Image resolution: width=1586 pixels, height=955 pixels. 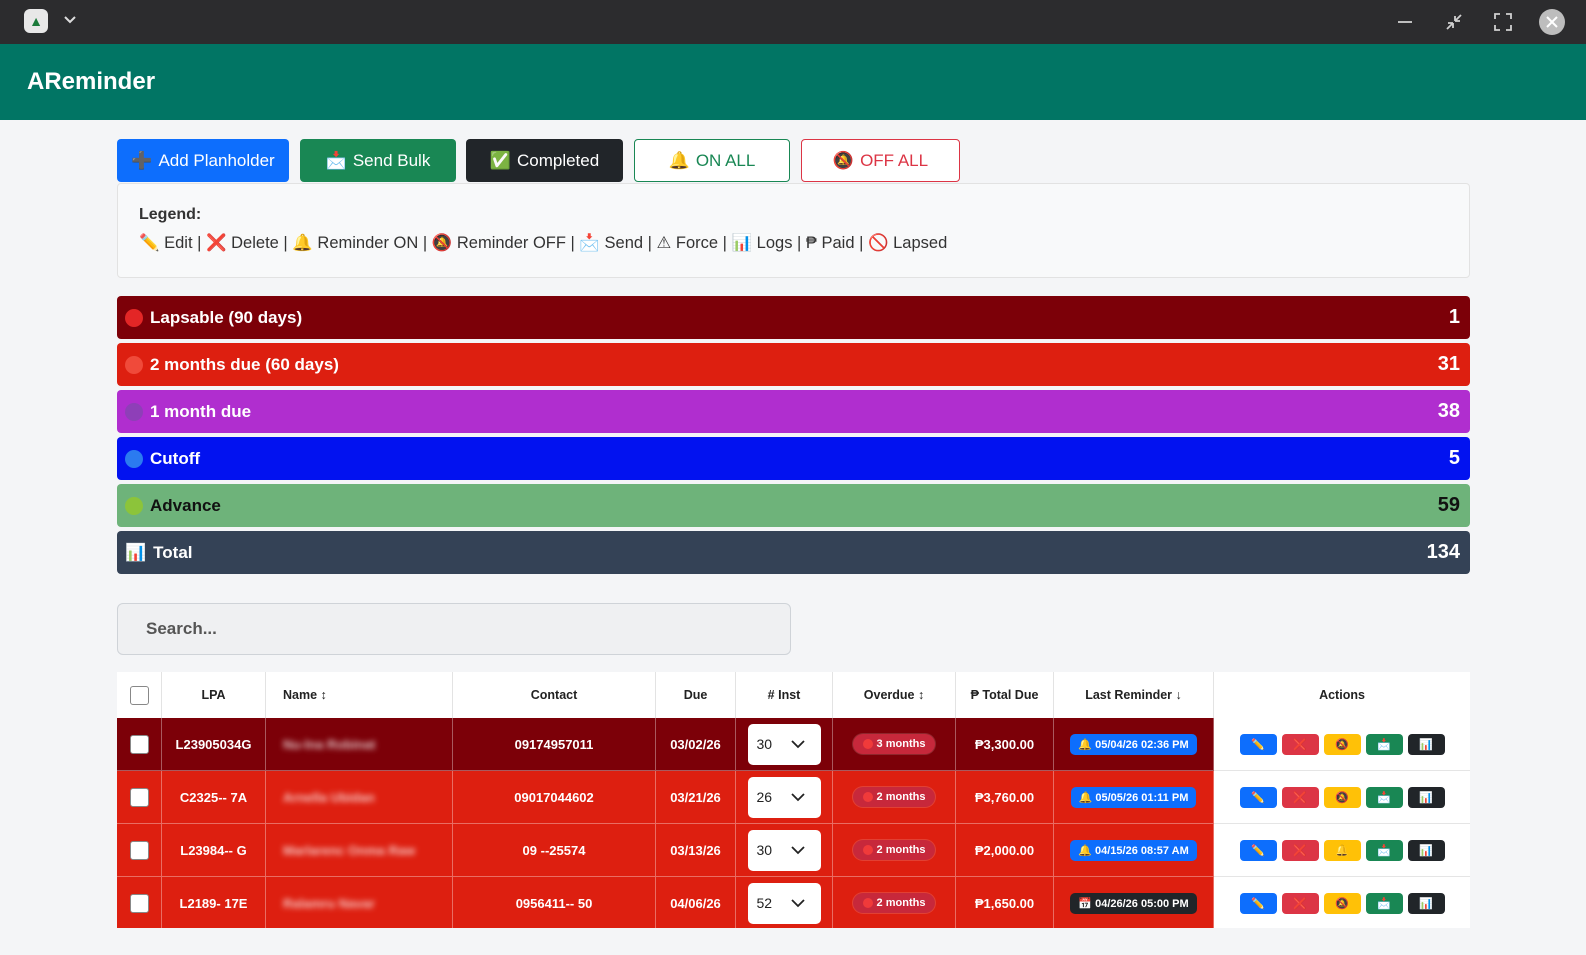 I want to click on header-total-due: ₱ Total Due, so click(x=1005, y=695).